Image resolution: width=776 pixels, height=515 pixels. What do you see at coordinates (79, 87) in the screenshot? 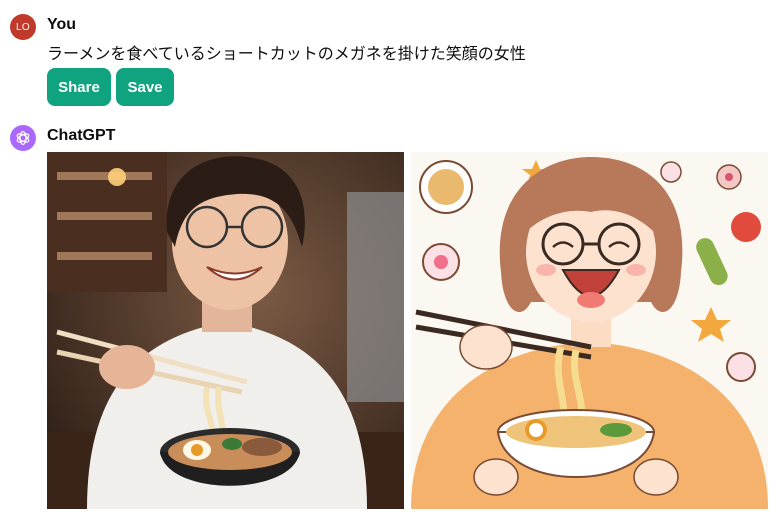
I see `share-button: Share` at bounding box center [79, 87].